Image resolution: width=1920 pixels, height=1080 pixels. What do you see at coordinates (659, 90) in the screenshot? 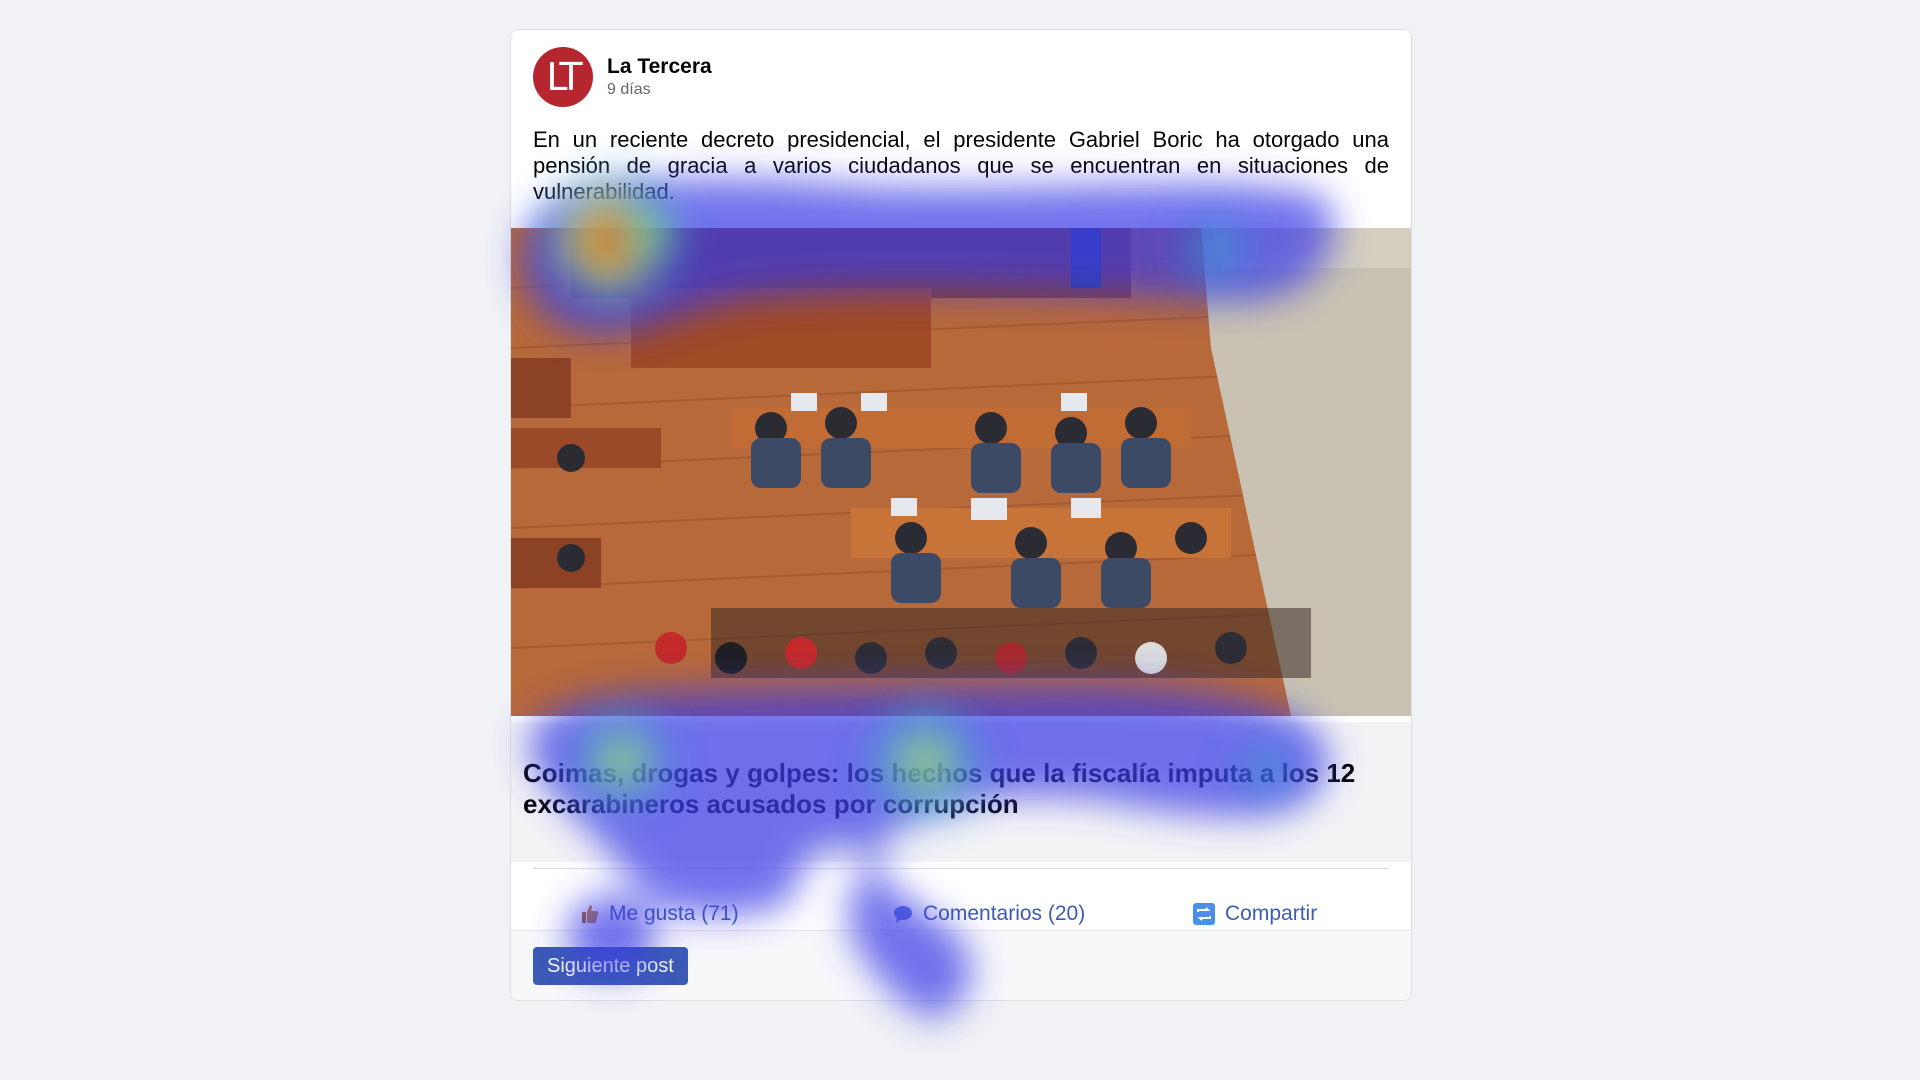
I see `post-timestamp: 9 días` at bounding box center [659, 90].